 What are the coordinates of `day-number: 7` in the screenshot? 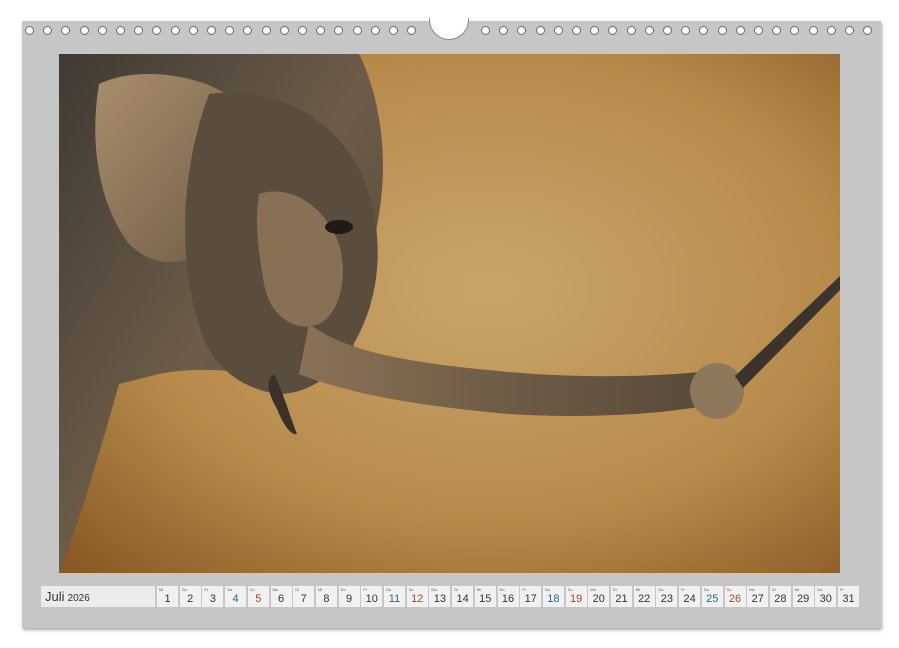 It's located at (303, 599).